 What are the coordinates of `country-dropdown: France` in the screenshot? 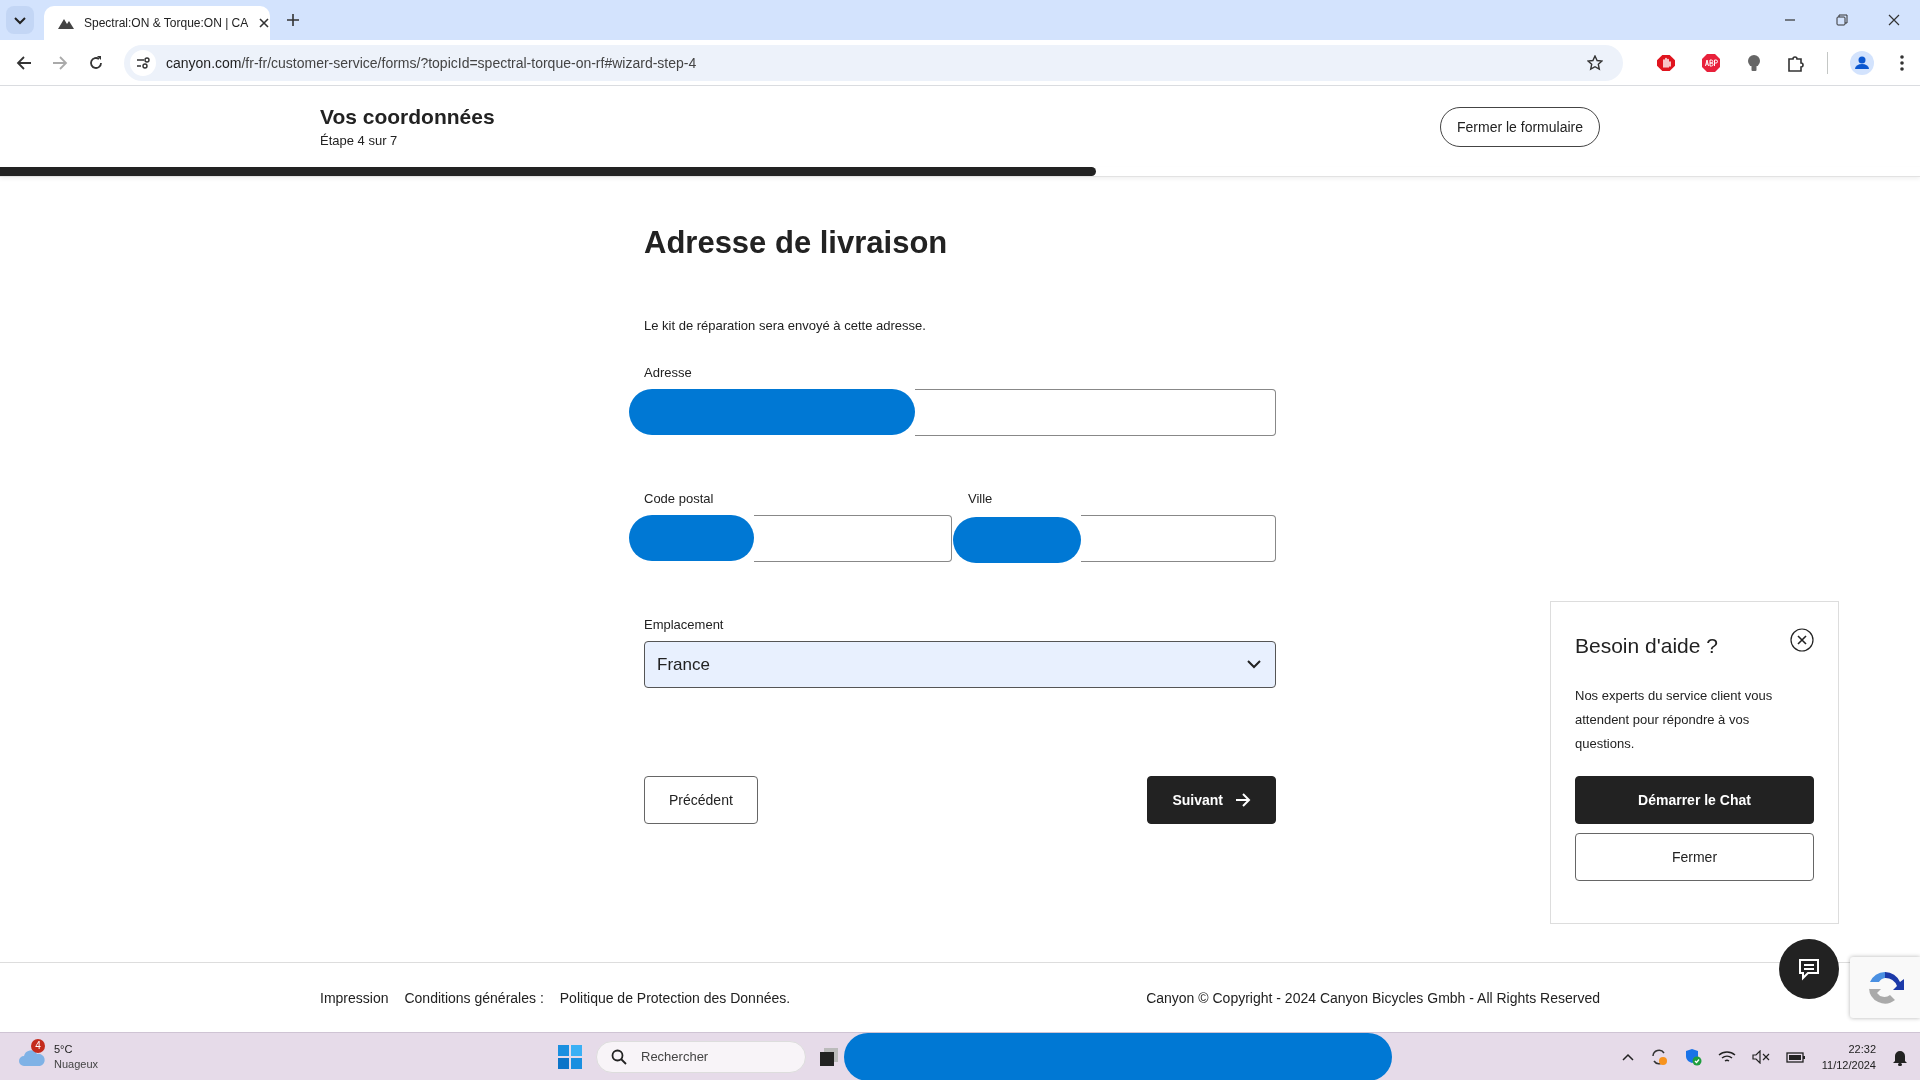 It's located at (960, 664).